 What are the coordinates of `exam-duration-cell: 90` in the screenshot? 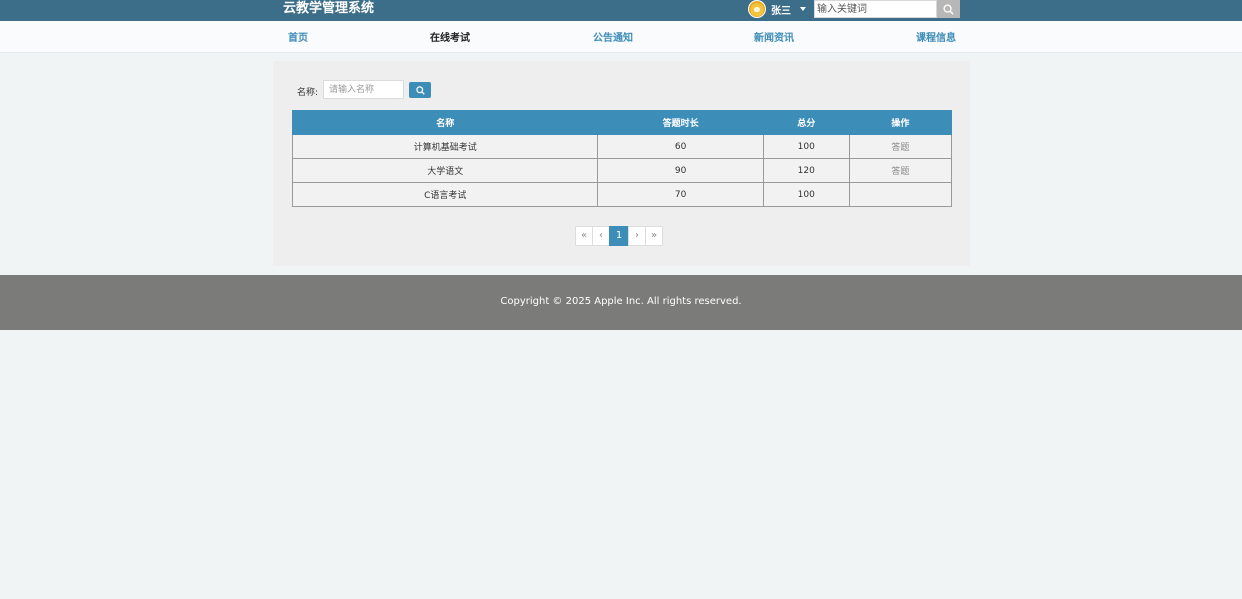 It's located at (680, 170).